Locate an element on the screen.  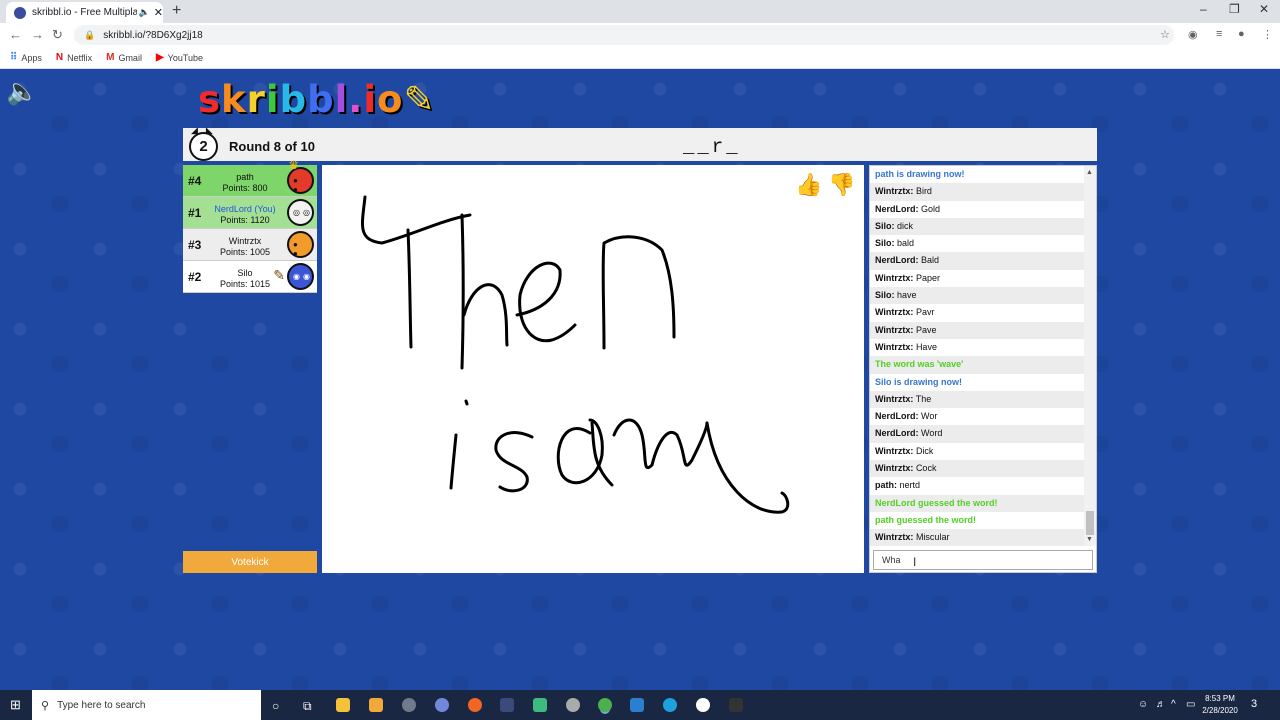
chat-text: Miscular is located at coordinates (932, 537).